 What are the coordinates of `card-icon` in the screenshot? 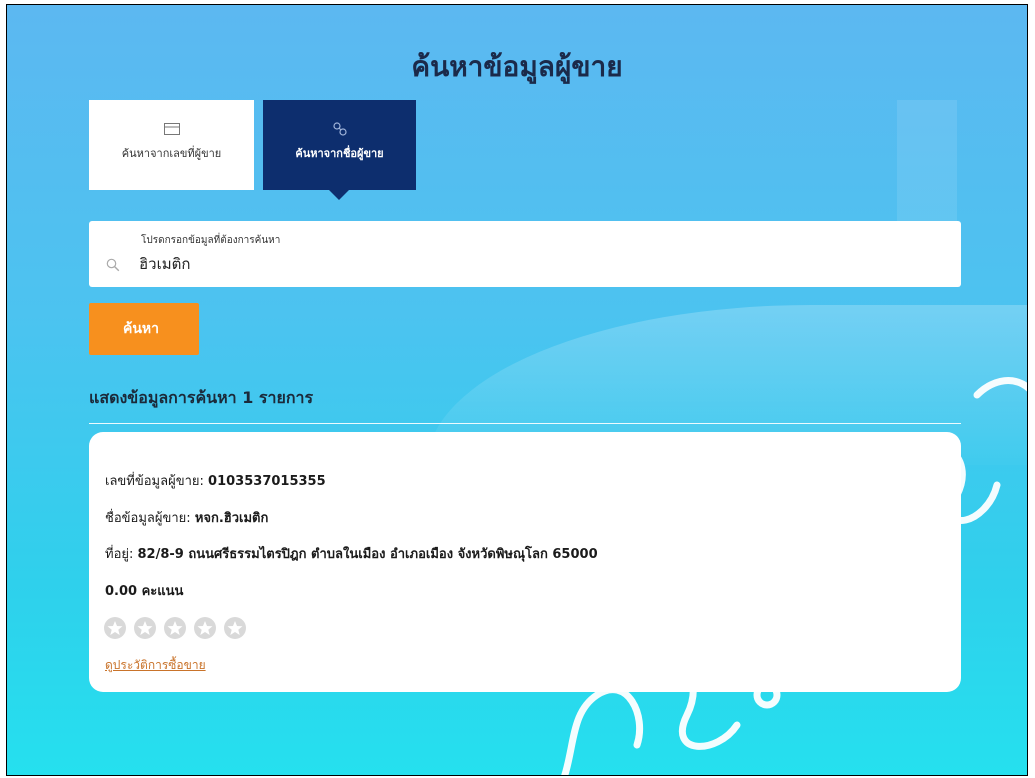 It's located at (171, 129).